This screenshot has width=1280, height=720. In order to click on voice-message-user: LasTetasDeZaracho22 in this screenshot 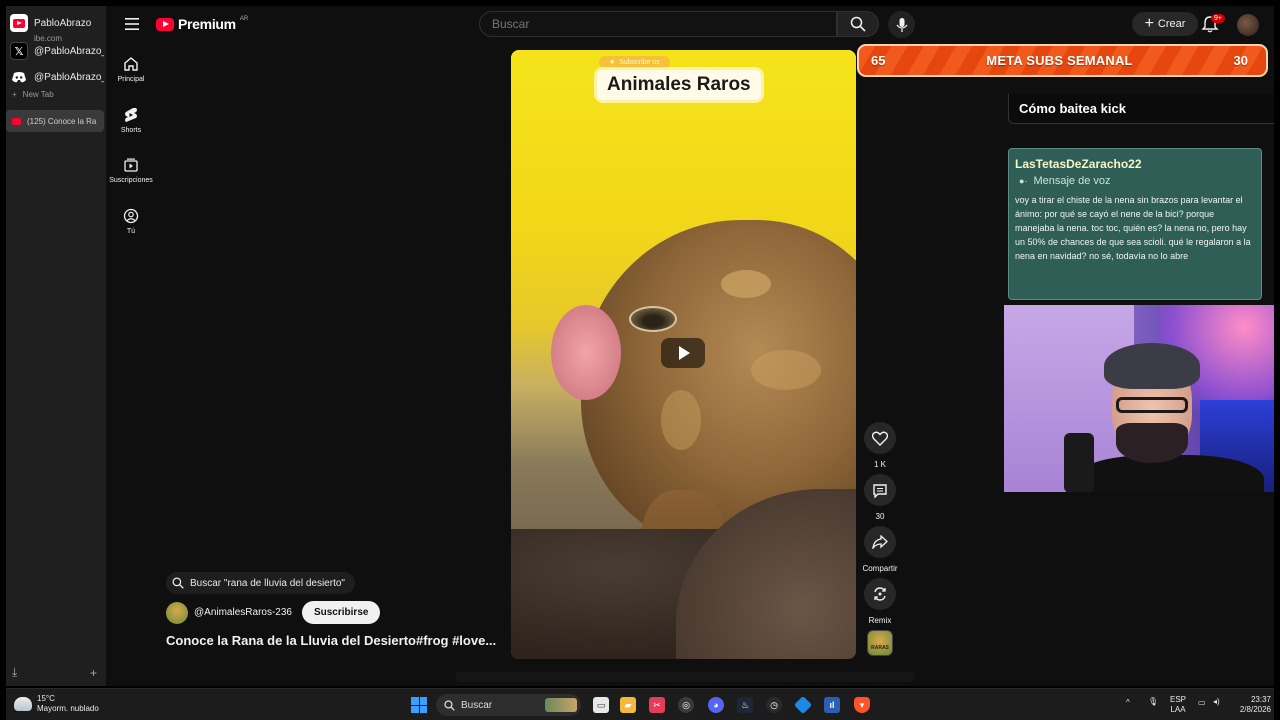, I will do `click(1078, 164)`.